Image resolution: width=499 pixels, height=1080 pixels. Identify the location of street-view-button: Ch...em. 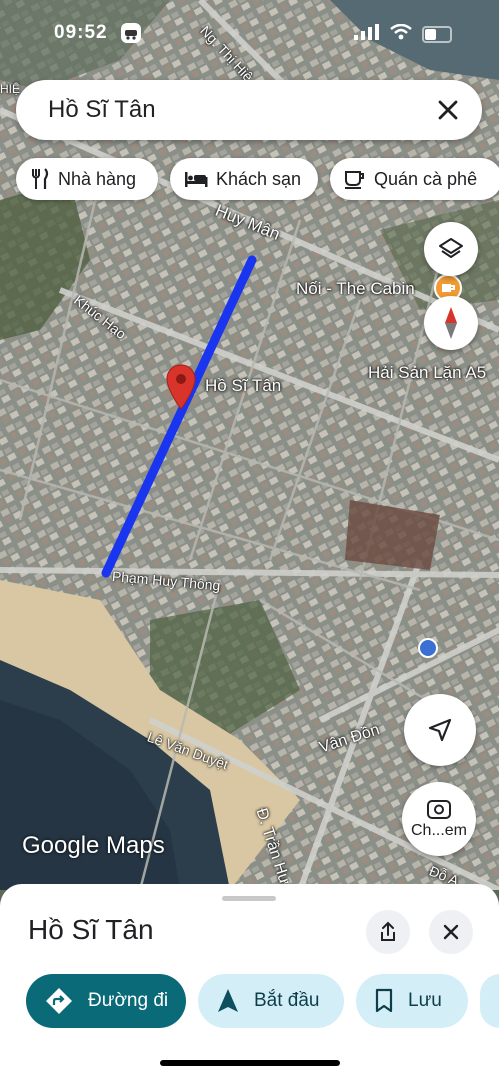
(439, 819).